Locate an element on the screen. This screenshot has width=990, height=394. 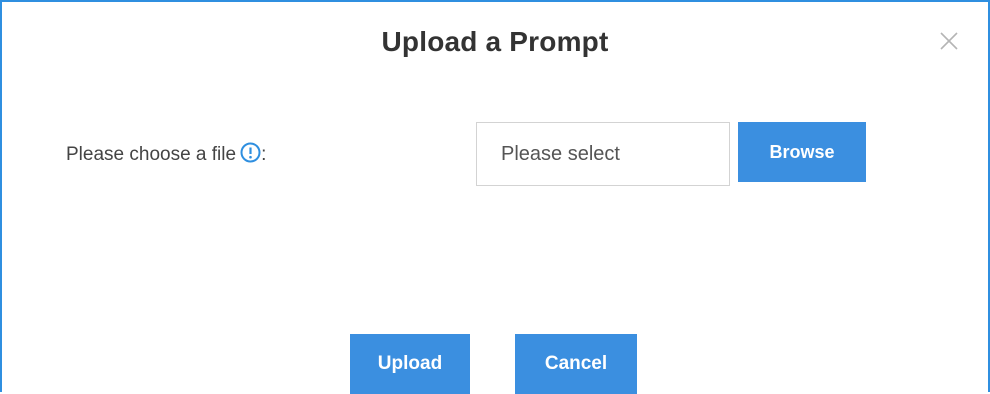
close-icon is located at coordinates (949, 41).